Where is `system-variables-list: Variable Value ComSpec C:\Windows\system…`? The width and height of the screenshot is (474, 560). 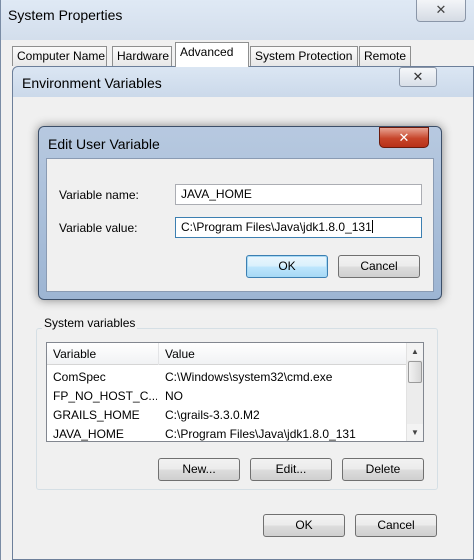
system-variables-list: Variable Value ComSpec C:\Windows\system… is located at coordinates (235, 392).